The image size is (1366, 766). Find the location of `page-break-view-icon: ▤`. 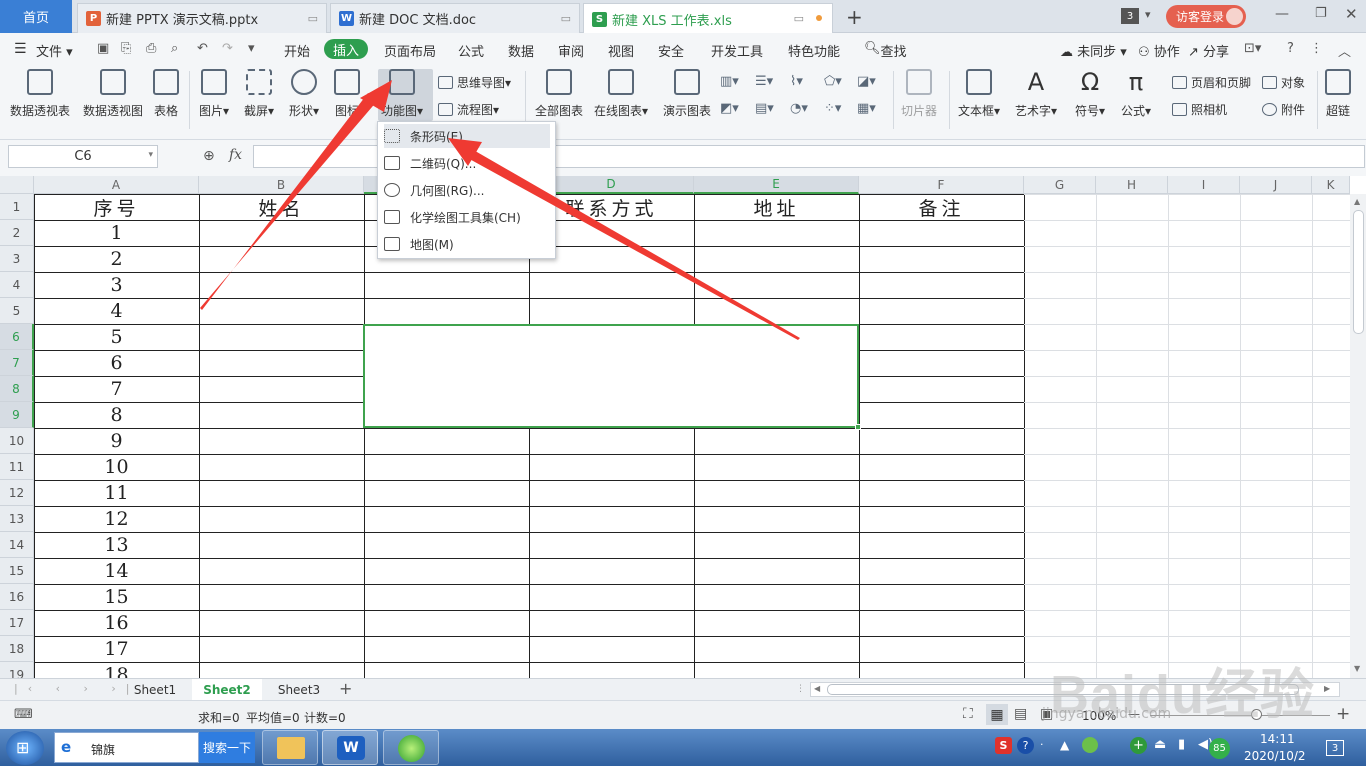

page-break-view-icon: ▤ is located at coordinates (1020, 714).